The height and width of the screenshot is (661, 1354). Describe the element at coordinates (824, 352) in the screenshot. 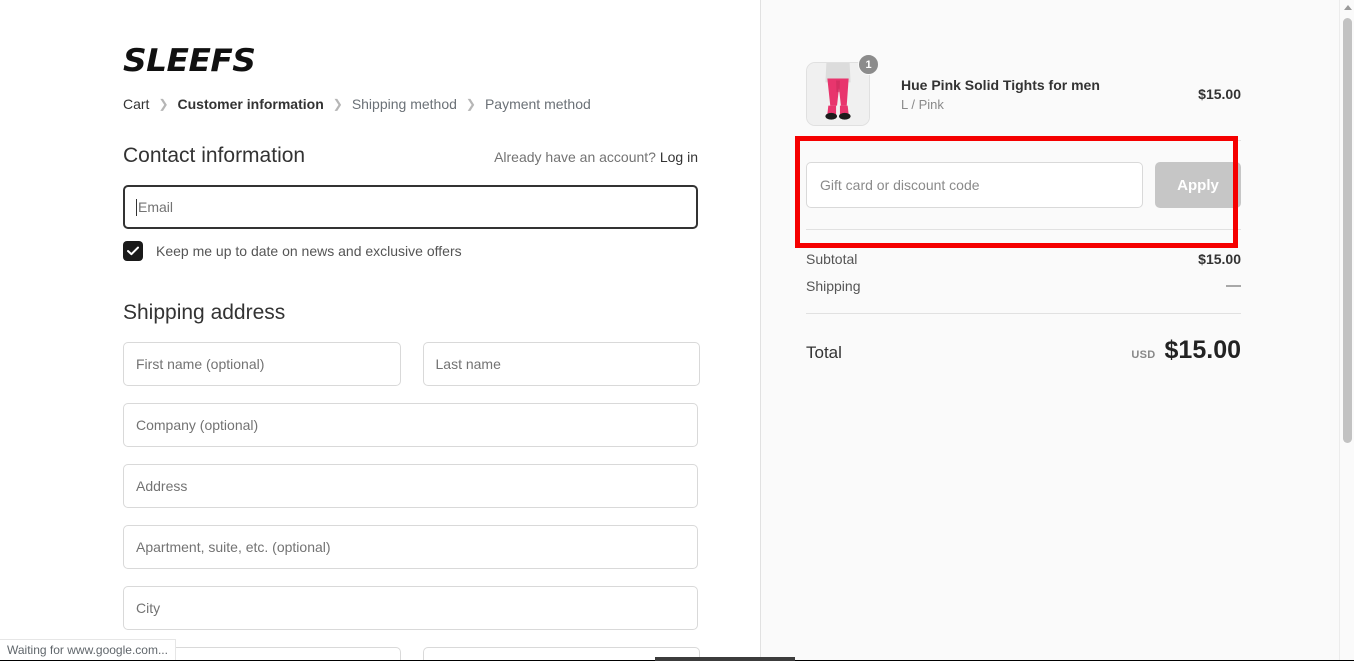

I see `total-label: Total` at that location.